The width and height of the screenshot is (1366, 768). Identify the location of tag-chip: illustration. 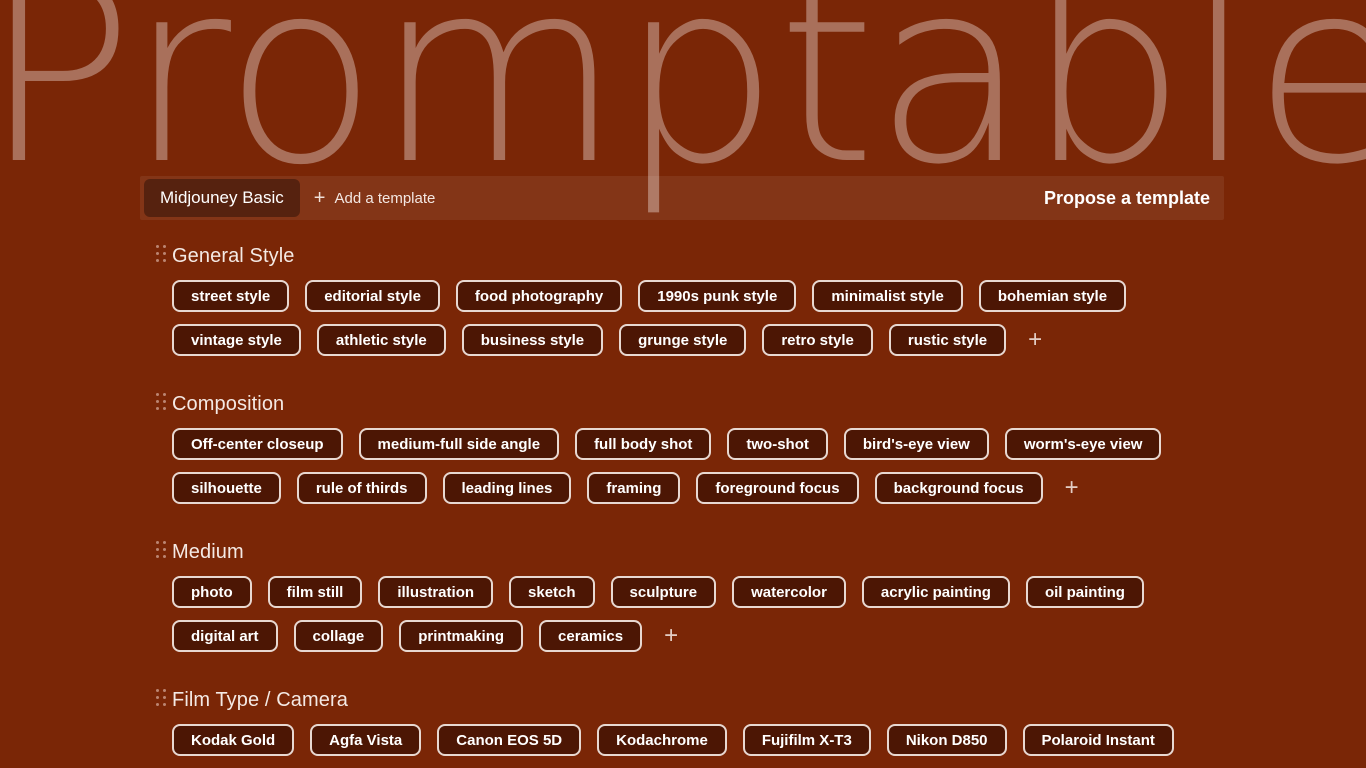
(436, 592).